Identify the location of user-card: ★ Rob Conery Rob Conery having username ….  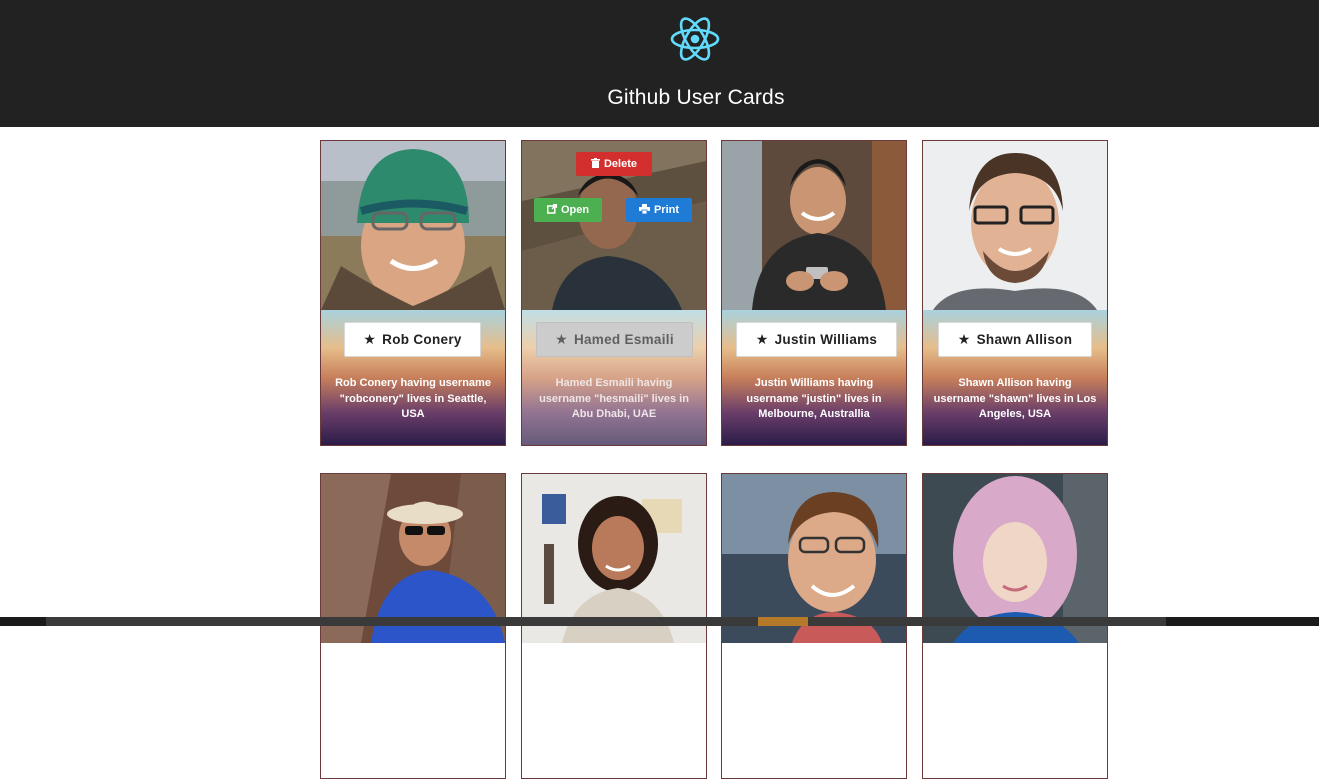
(413, 293).